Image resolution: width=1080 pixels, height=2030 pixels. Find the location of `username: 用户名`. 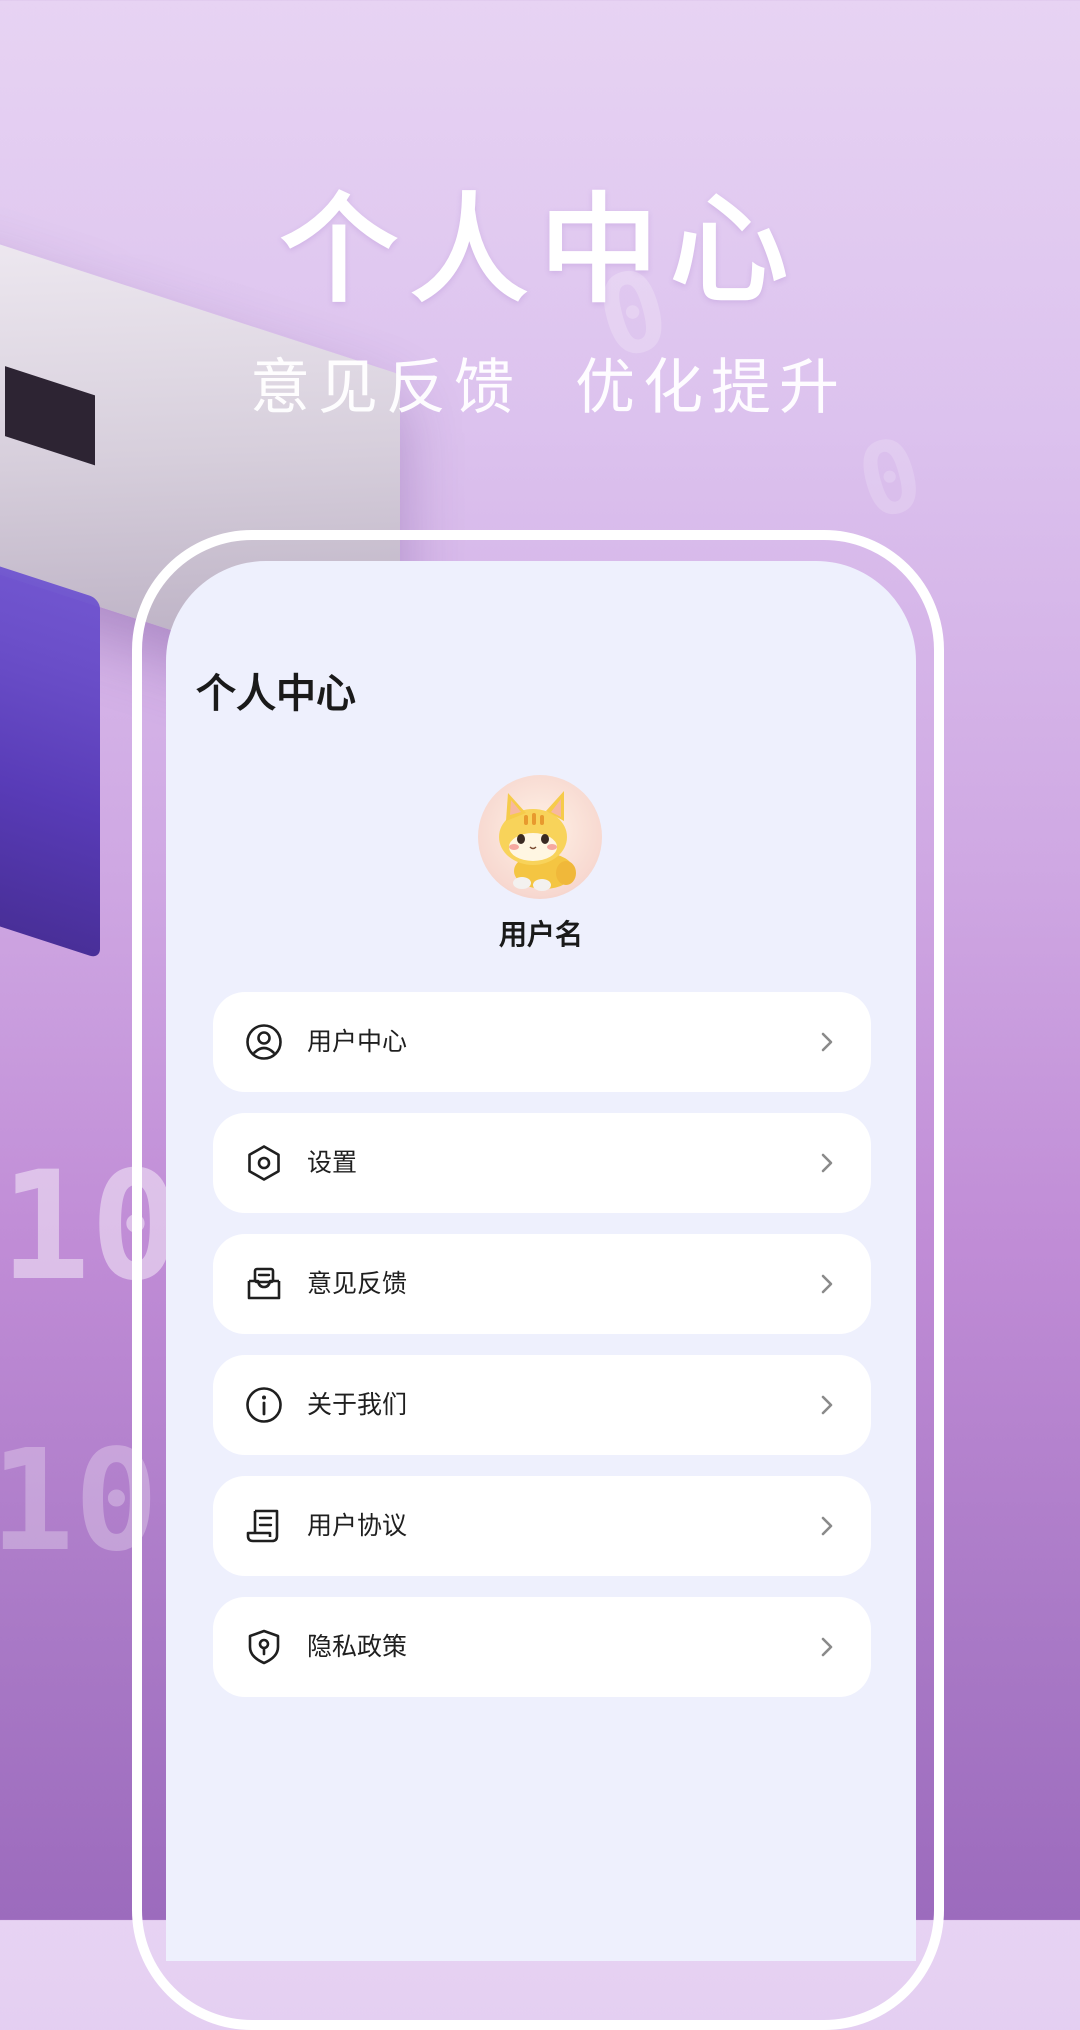

username: 用户名 is located at coordinates (540, 934).